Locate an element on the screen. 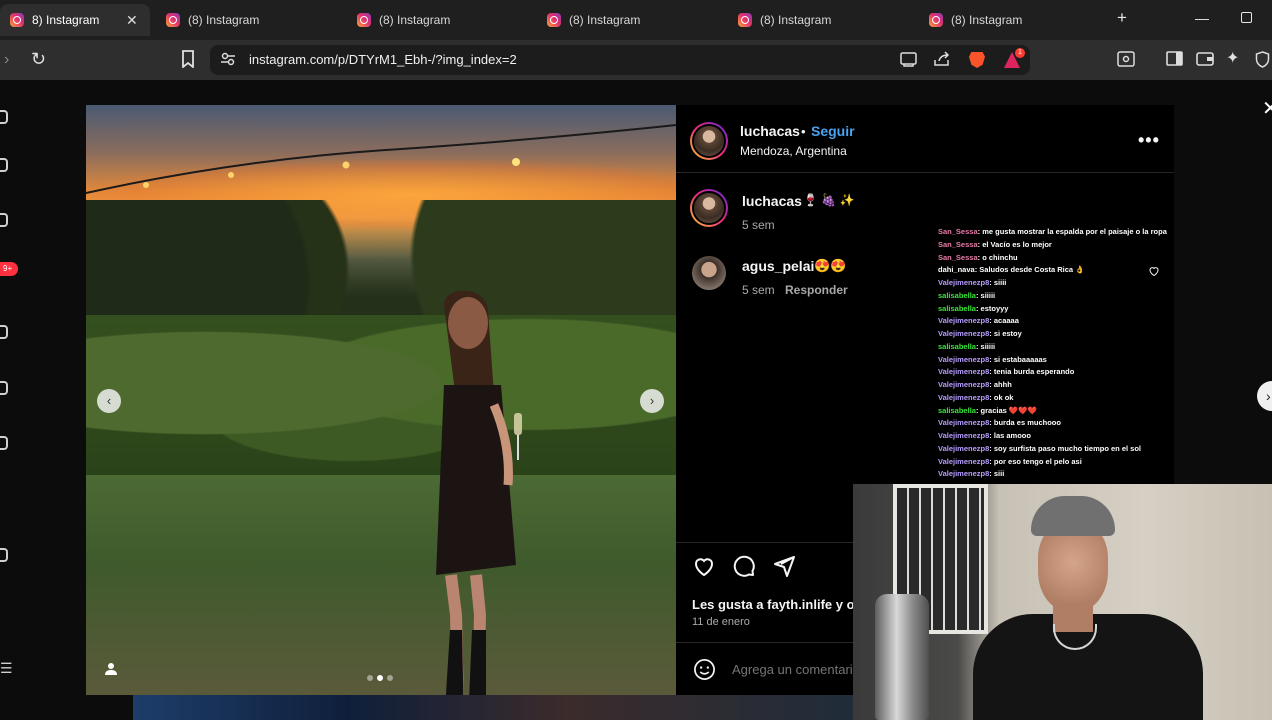 The height and width of the screenshot is (720, 1272). leo-ai-icon: ✦ is located at coordinates (1232, 59).